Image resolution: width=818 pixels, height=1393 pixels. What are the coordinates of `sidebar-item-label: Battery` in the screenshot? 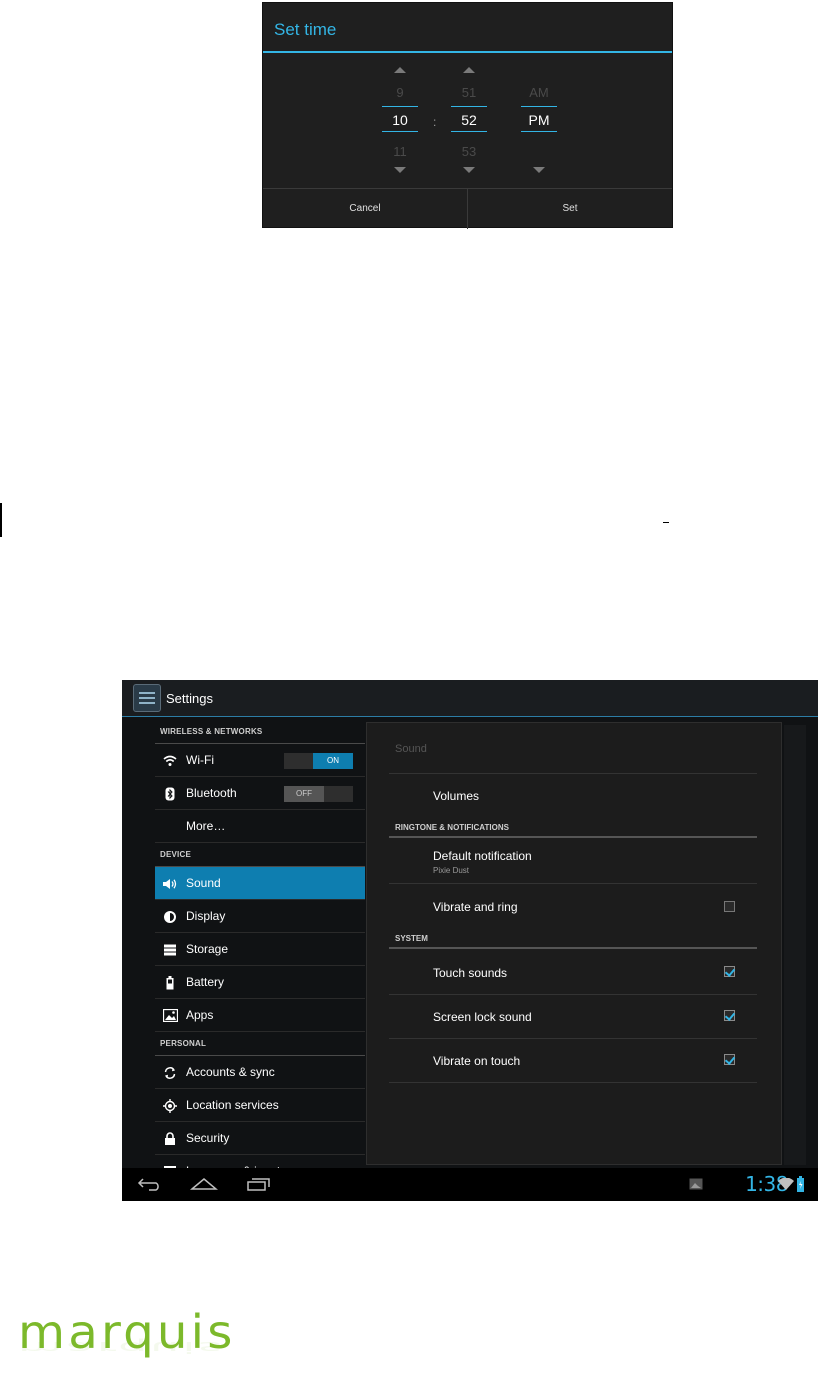 It's located at (205, 982).